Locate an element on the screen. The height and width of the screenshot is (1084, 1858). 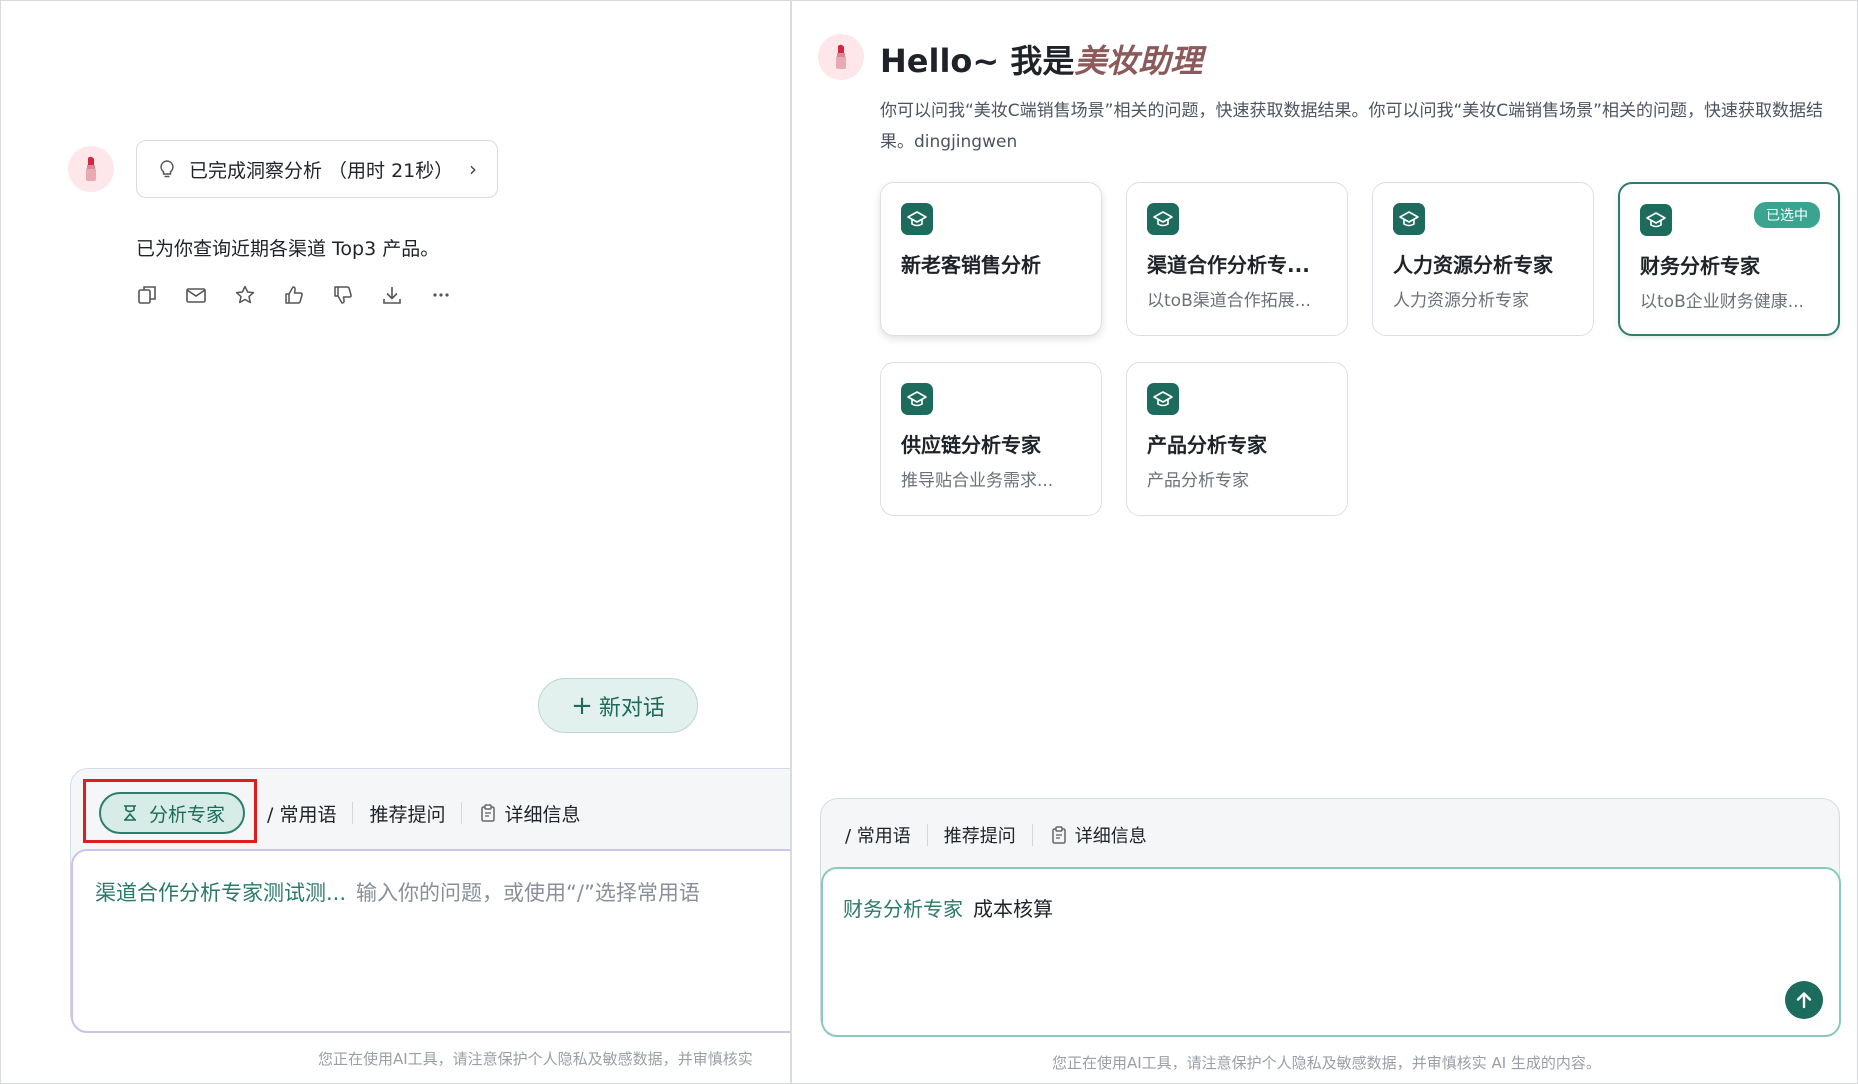
card-description: 产品分析专家 is located at coordinates (1198, 481).